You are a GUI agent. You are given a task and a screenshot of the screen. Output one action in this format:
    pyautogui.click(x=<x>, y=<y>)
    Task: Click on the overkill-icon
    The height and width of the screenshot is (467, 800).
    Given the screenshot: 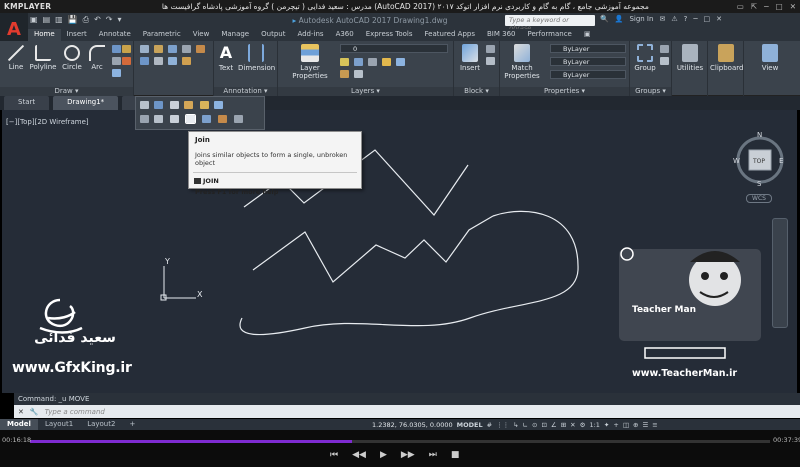 What is the action you would take?
    pyautogui.click(x=238, y=119)
    